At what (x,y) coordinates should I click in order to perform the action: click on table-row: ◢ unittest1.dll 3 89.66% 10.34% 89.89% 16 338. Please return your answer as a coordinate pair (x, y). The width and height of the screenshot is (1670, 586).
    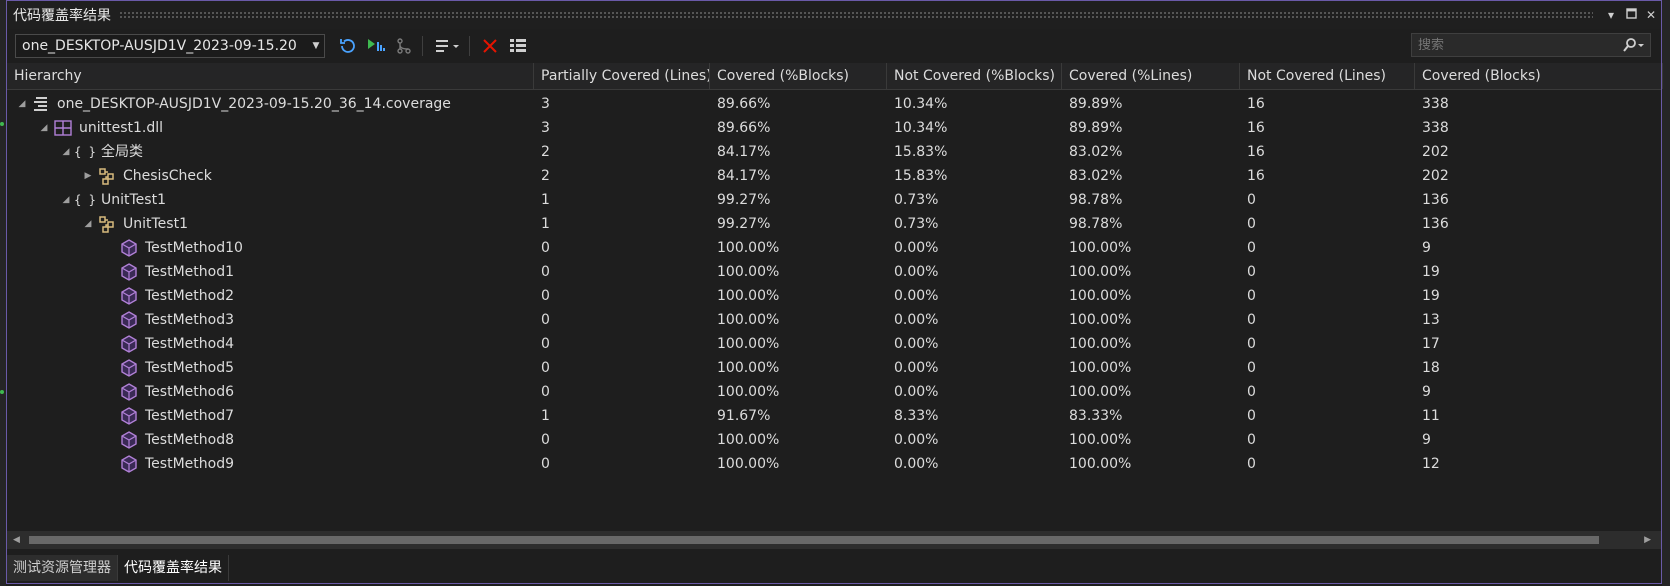
    Looking at the image, I should click on (834, 128).